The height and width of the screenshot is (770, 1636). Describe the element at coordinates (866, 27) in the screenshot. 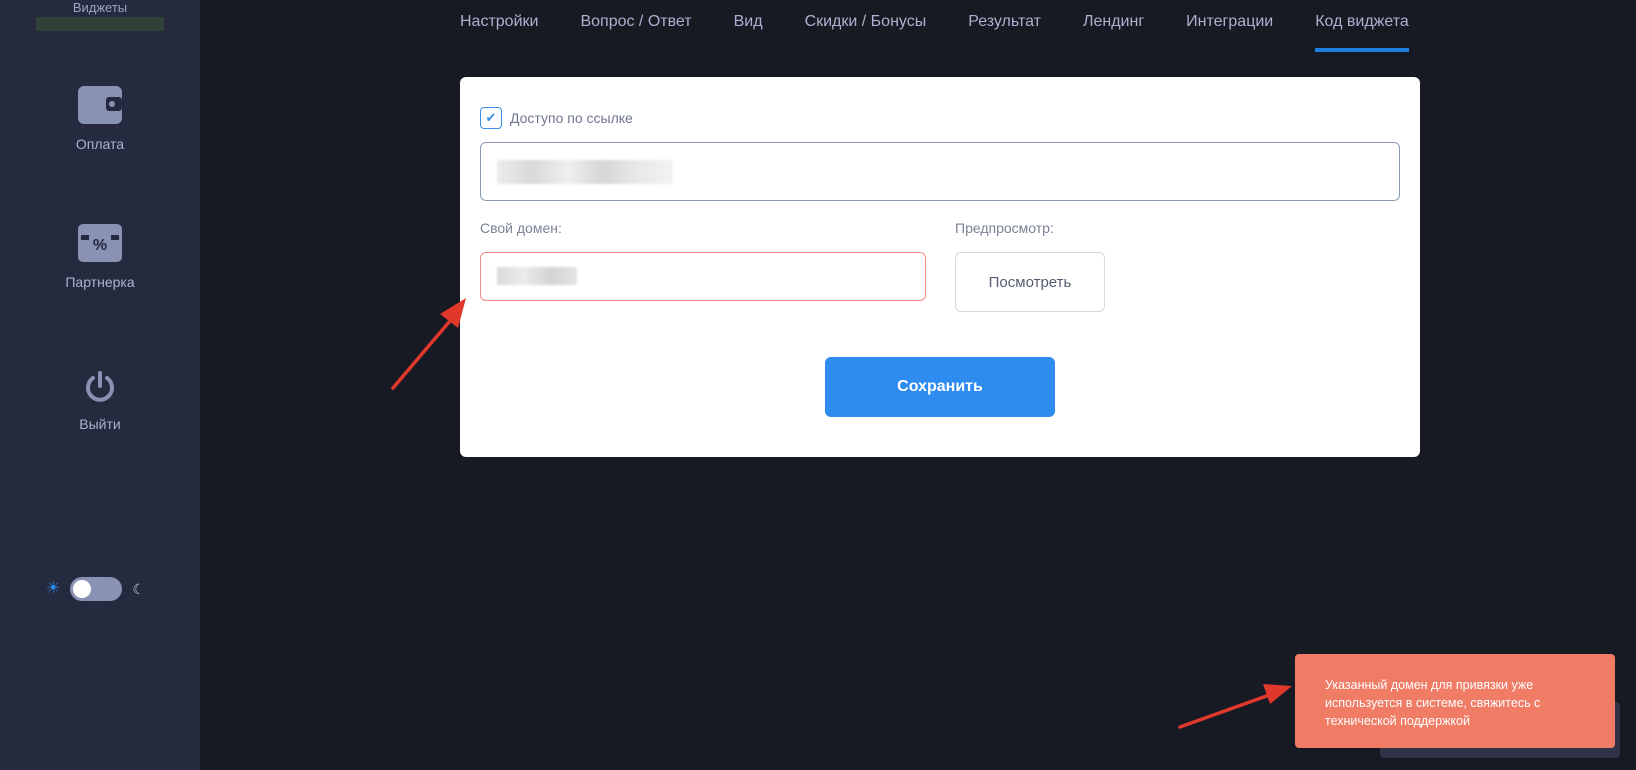

I see `tab-discounts: Скидки / Бонусы` at that location.